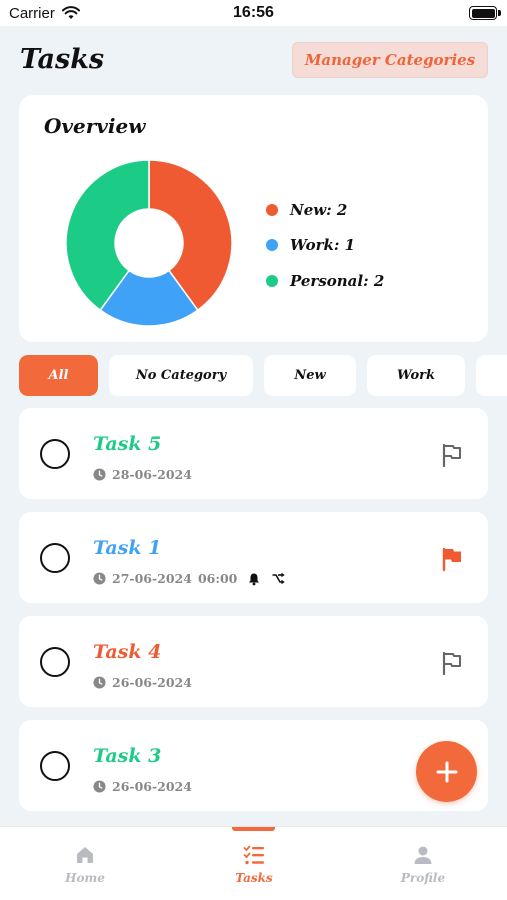 Image resolution: width=507 pixels, height=900 pixels. Describe the element at coordinates (253, 829) in the screenshot. I see `active-tab-indicator` at that location.